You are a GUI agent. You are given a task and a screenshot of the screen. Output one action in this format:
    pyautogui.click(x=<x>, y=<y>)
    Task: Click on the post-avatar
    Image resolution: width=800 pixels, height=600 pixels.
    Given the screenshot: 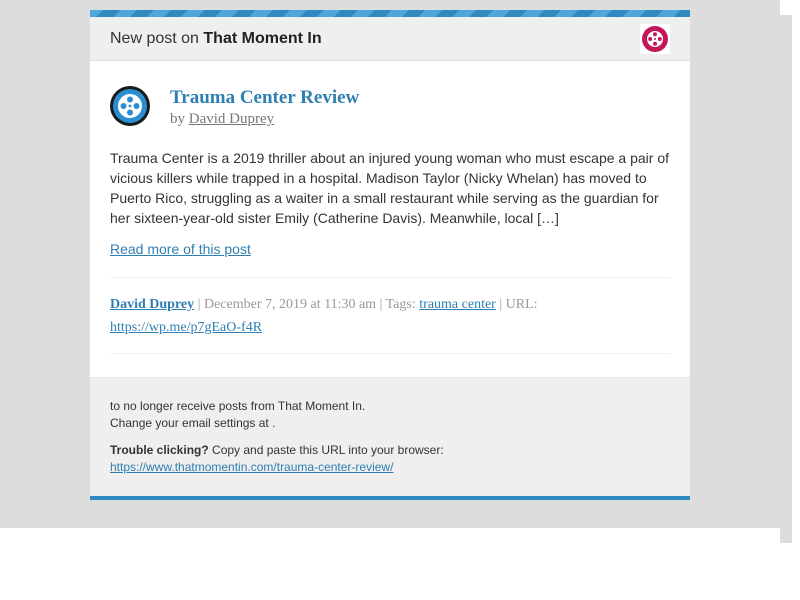 What is the action you would take?
    pyautogui.click(x=130, y=106)
    